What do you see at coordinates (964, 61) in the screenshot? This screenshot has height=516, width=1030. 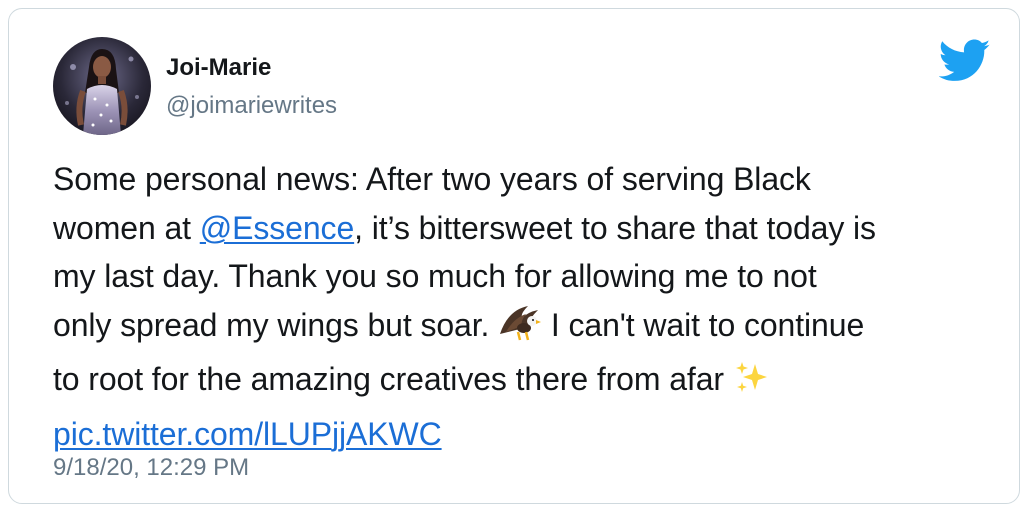 I see `twitter-bird-icon` at bounding box center [964, 61].